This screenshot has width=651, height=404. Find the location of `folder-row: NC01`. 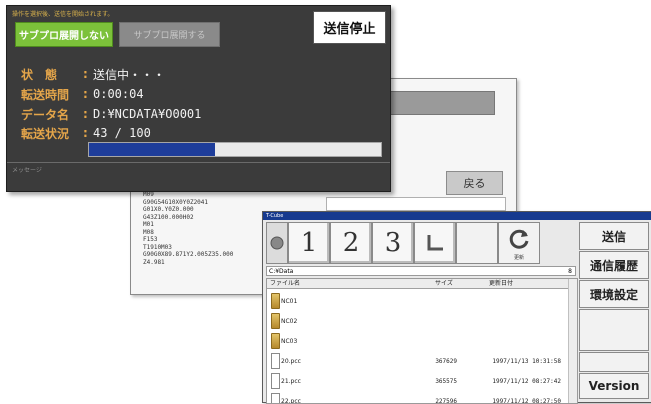

folder-row: NC01 is located at coordinates (422, 301).